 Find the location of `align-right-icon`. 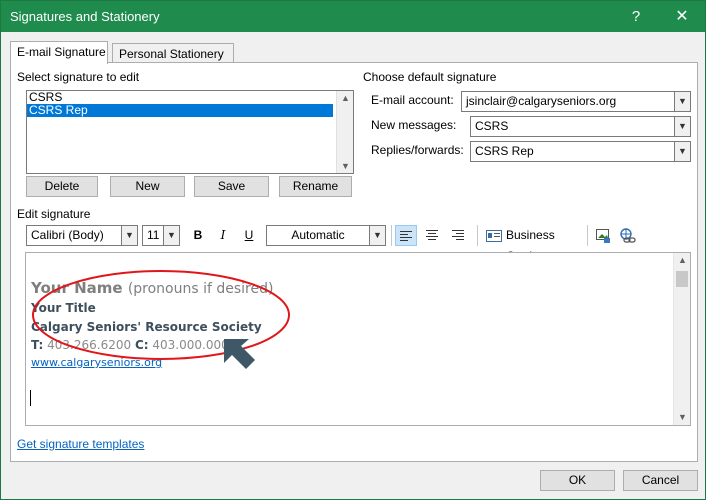

align-right-icon is located at coordinates (458, 235).